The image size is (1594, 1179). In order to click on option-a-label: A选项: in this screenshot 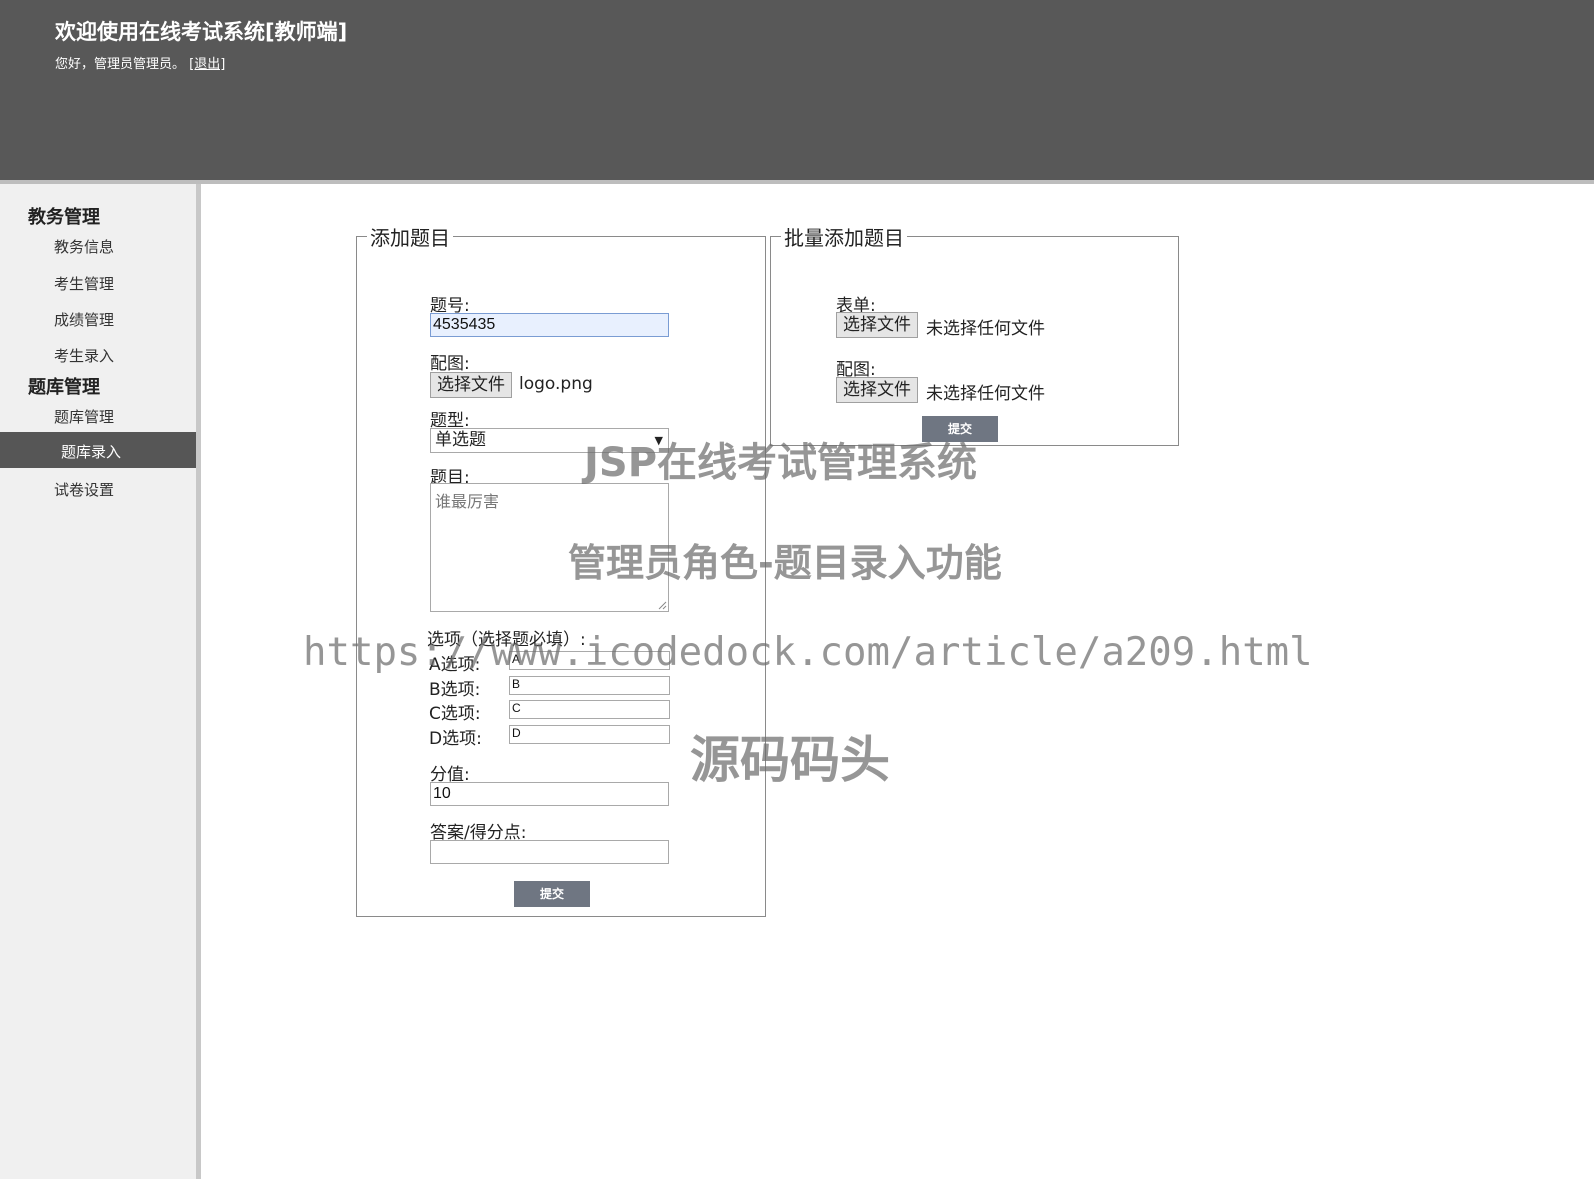, I will do `click(455, 665)`.